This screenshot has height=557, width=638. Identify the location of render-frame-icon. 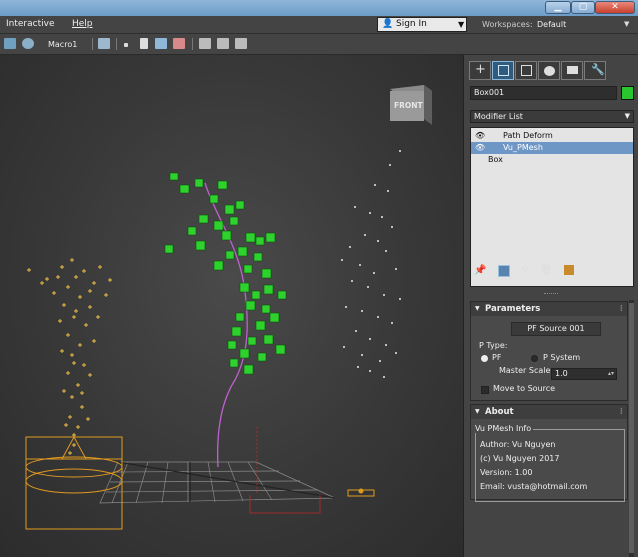
(205, 43).